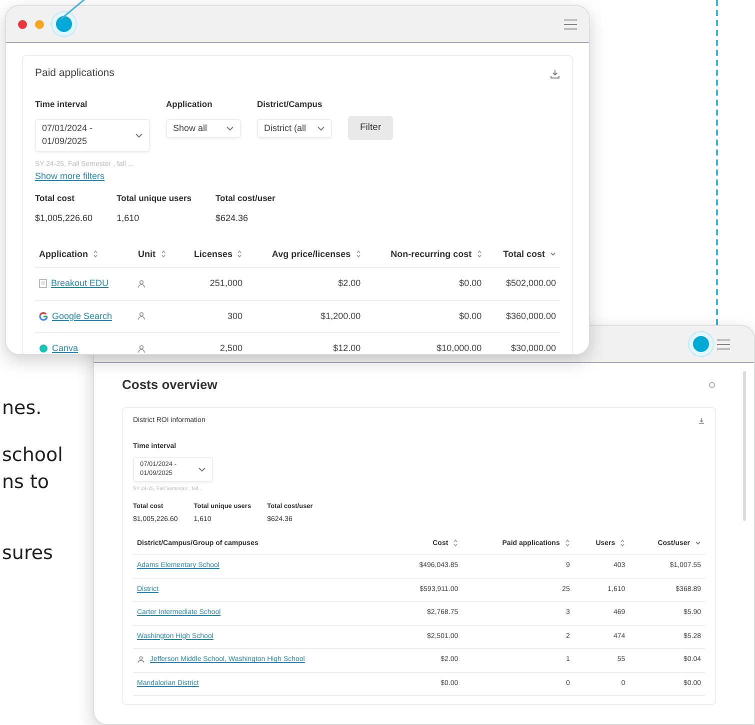 The image size is (755, 725). I want to click on dropdown-field: 07/01/2024 - 01/09/2025, so click(92, 135).